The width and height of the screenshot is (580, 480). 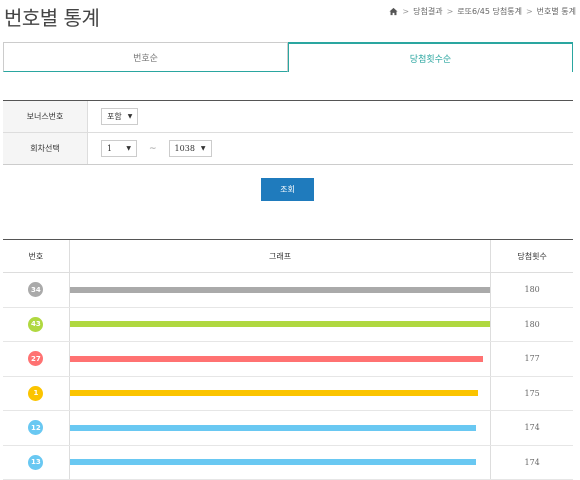 I want to click on breadcrumb: > 당첨결과 > 로또6/45 당첨통계 > 번호별 통계, so click(x=482, y=11).